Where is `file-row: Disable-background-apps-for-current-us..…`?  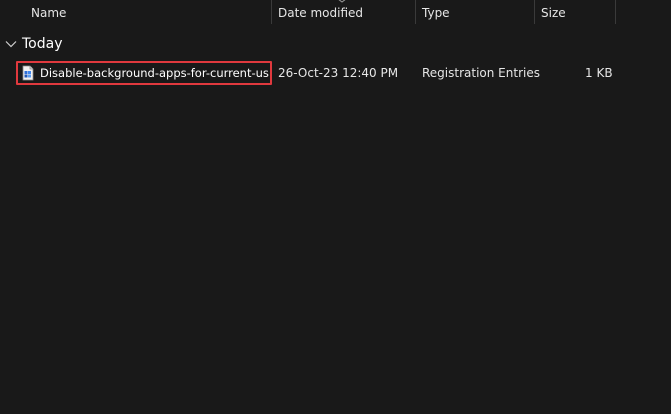
file-row: Disable-background-apps-for-current-us..… is located at coordinates (335, 73).